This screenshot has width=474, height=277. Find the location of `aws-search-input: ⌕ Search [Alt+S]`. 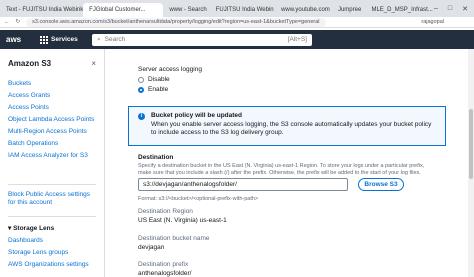

aws-search-input: ⌕ Search [Alt+S] is located at coordinates (202, 39).